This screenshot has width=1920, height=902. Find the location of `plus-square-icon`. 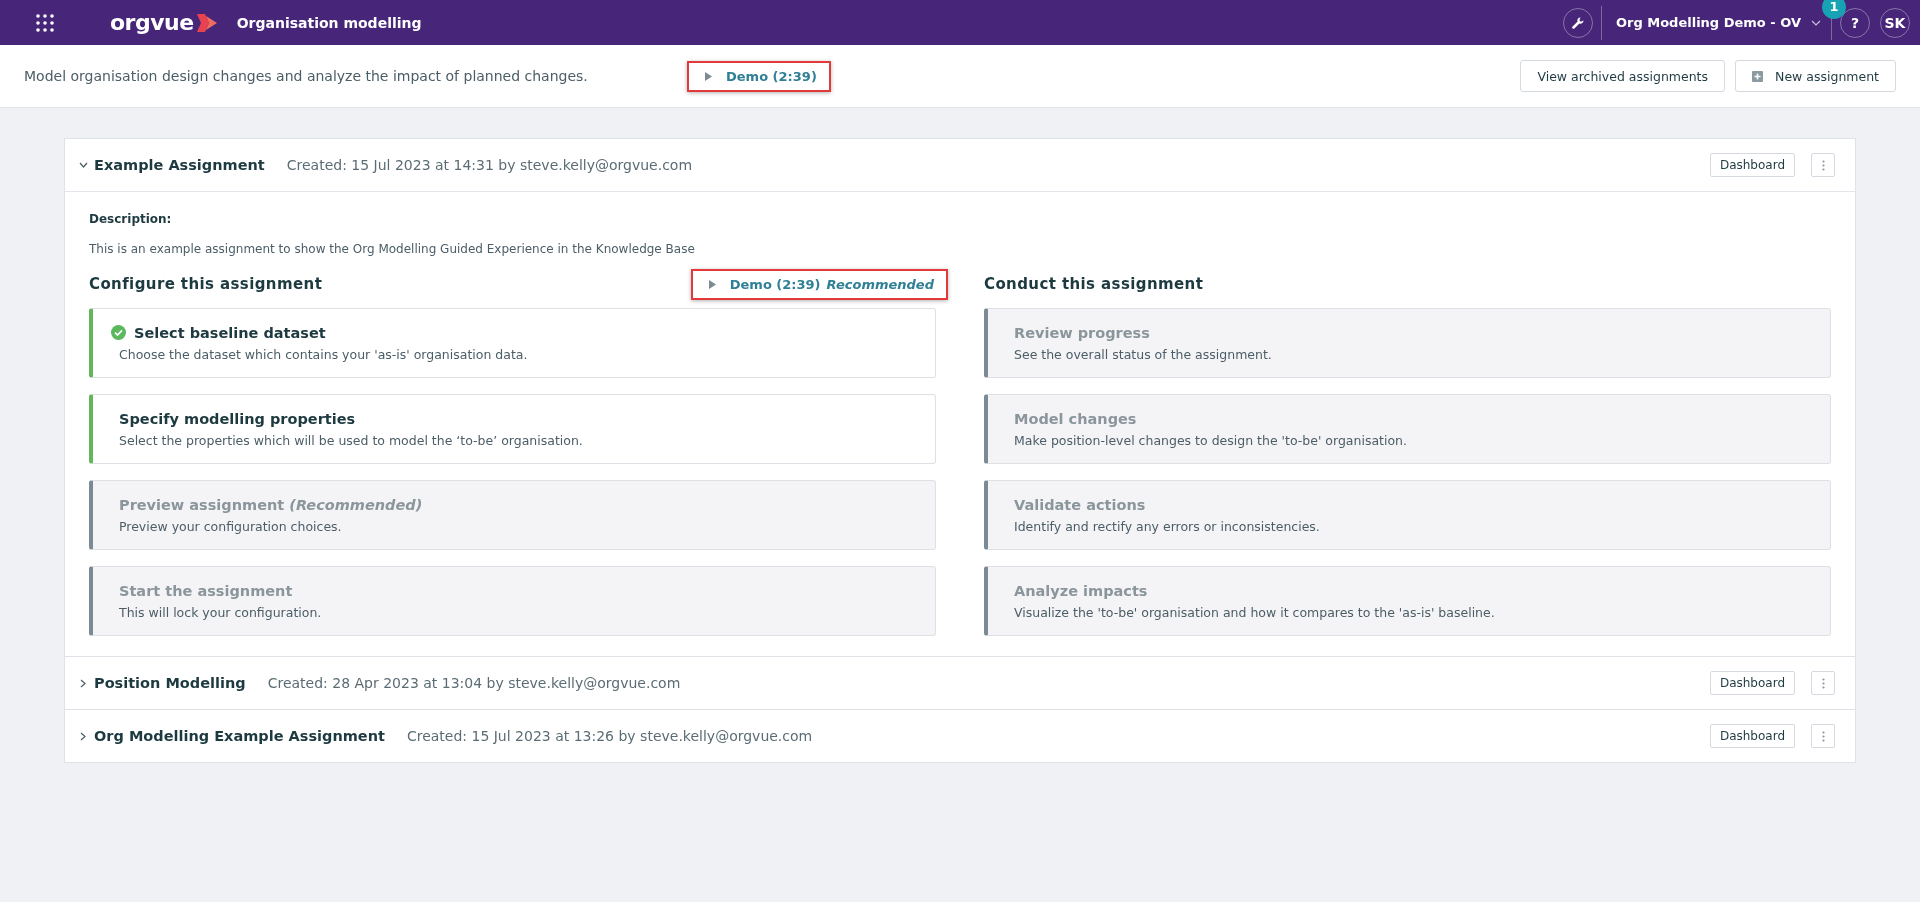

plus-square-icon is located at coordinates (1758, 76).